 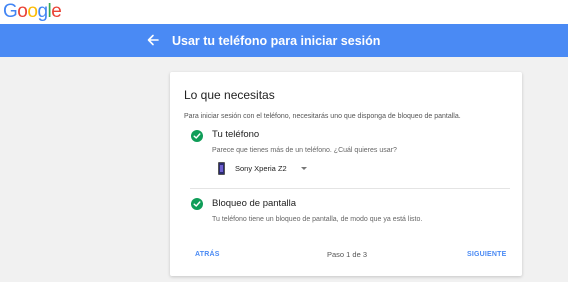 What do you see at coordinates (487, 254) in the screenshot?
I see `next-button: SIGUIENTE` at bounding box center [487, 254].